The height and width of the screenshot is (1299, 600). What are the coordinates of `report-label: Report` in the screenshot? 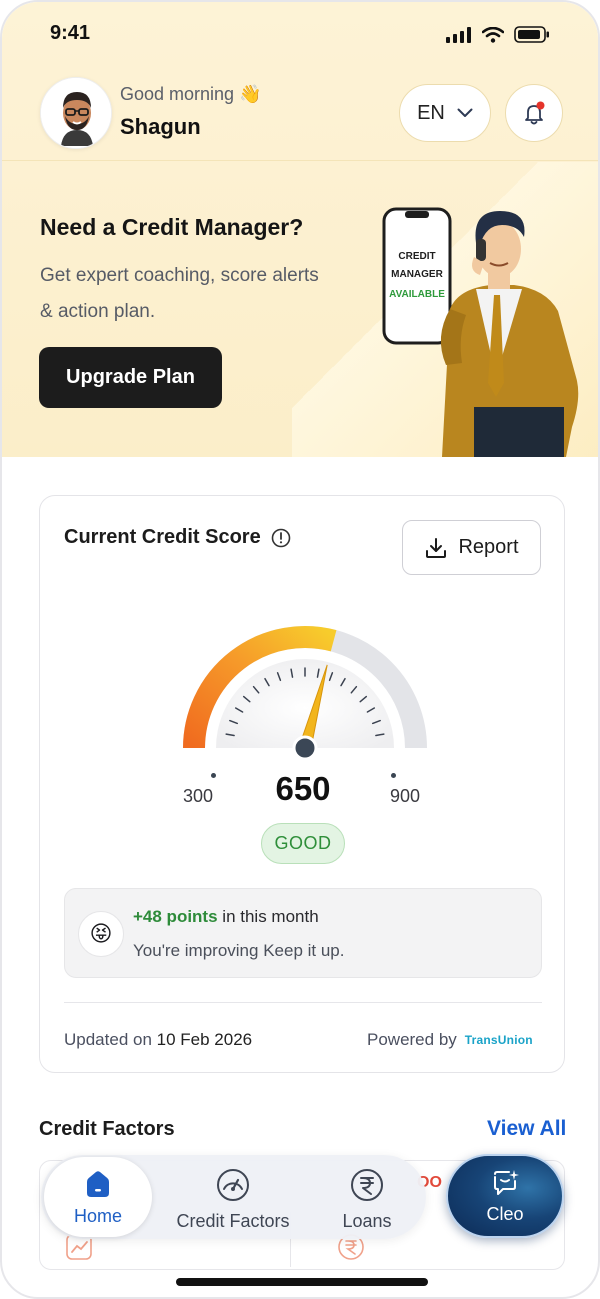 It's located at (488, 547).